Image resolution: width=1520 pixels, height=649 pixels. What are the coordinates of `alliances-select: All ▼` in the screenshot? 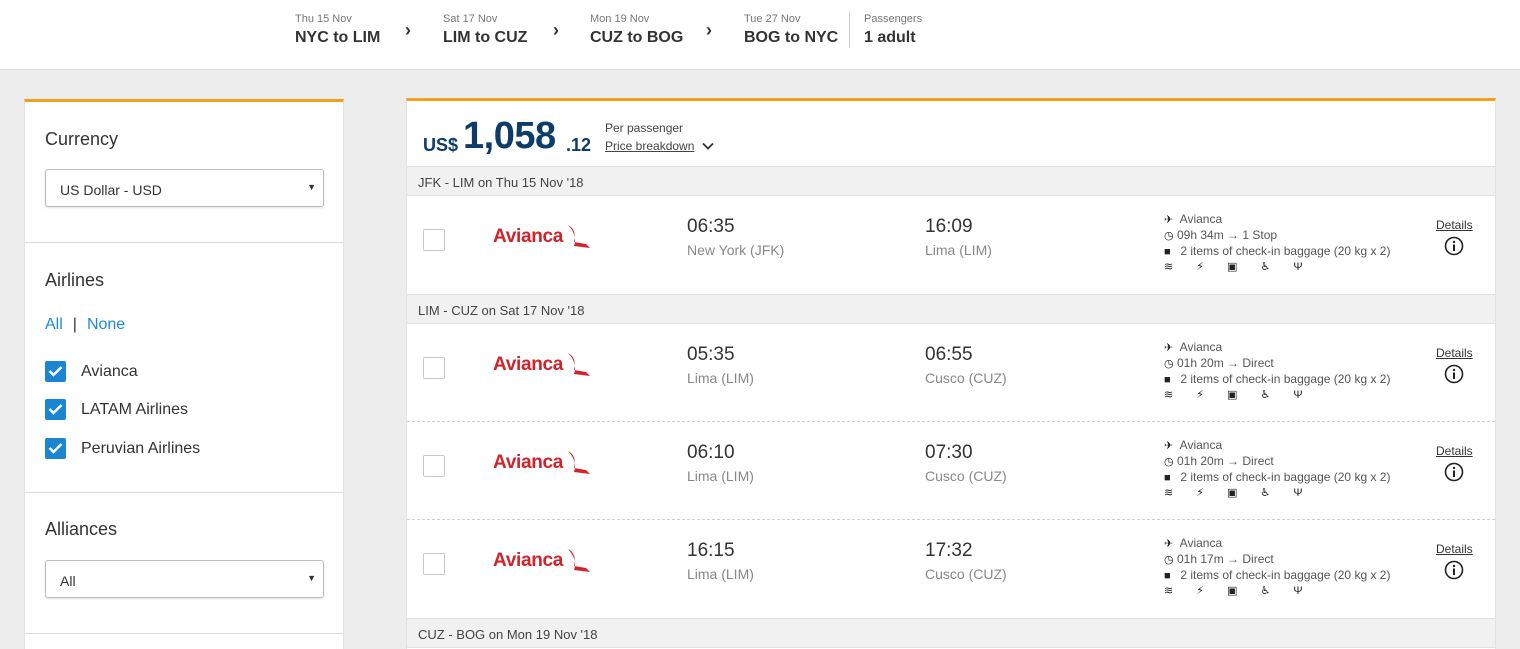 It's located at (184, 579).